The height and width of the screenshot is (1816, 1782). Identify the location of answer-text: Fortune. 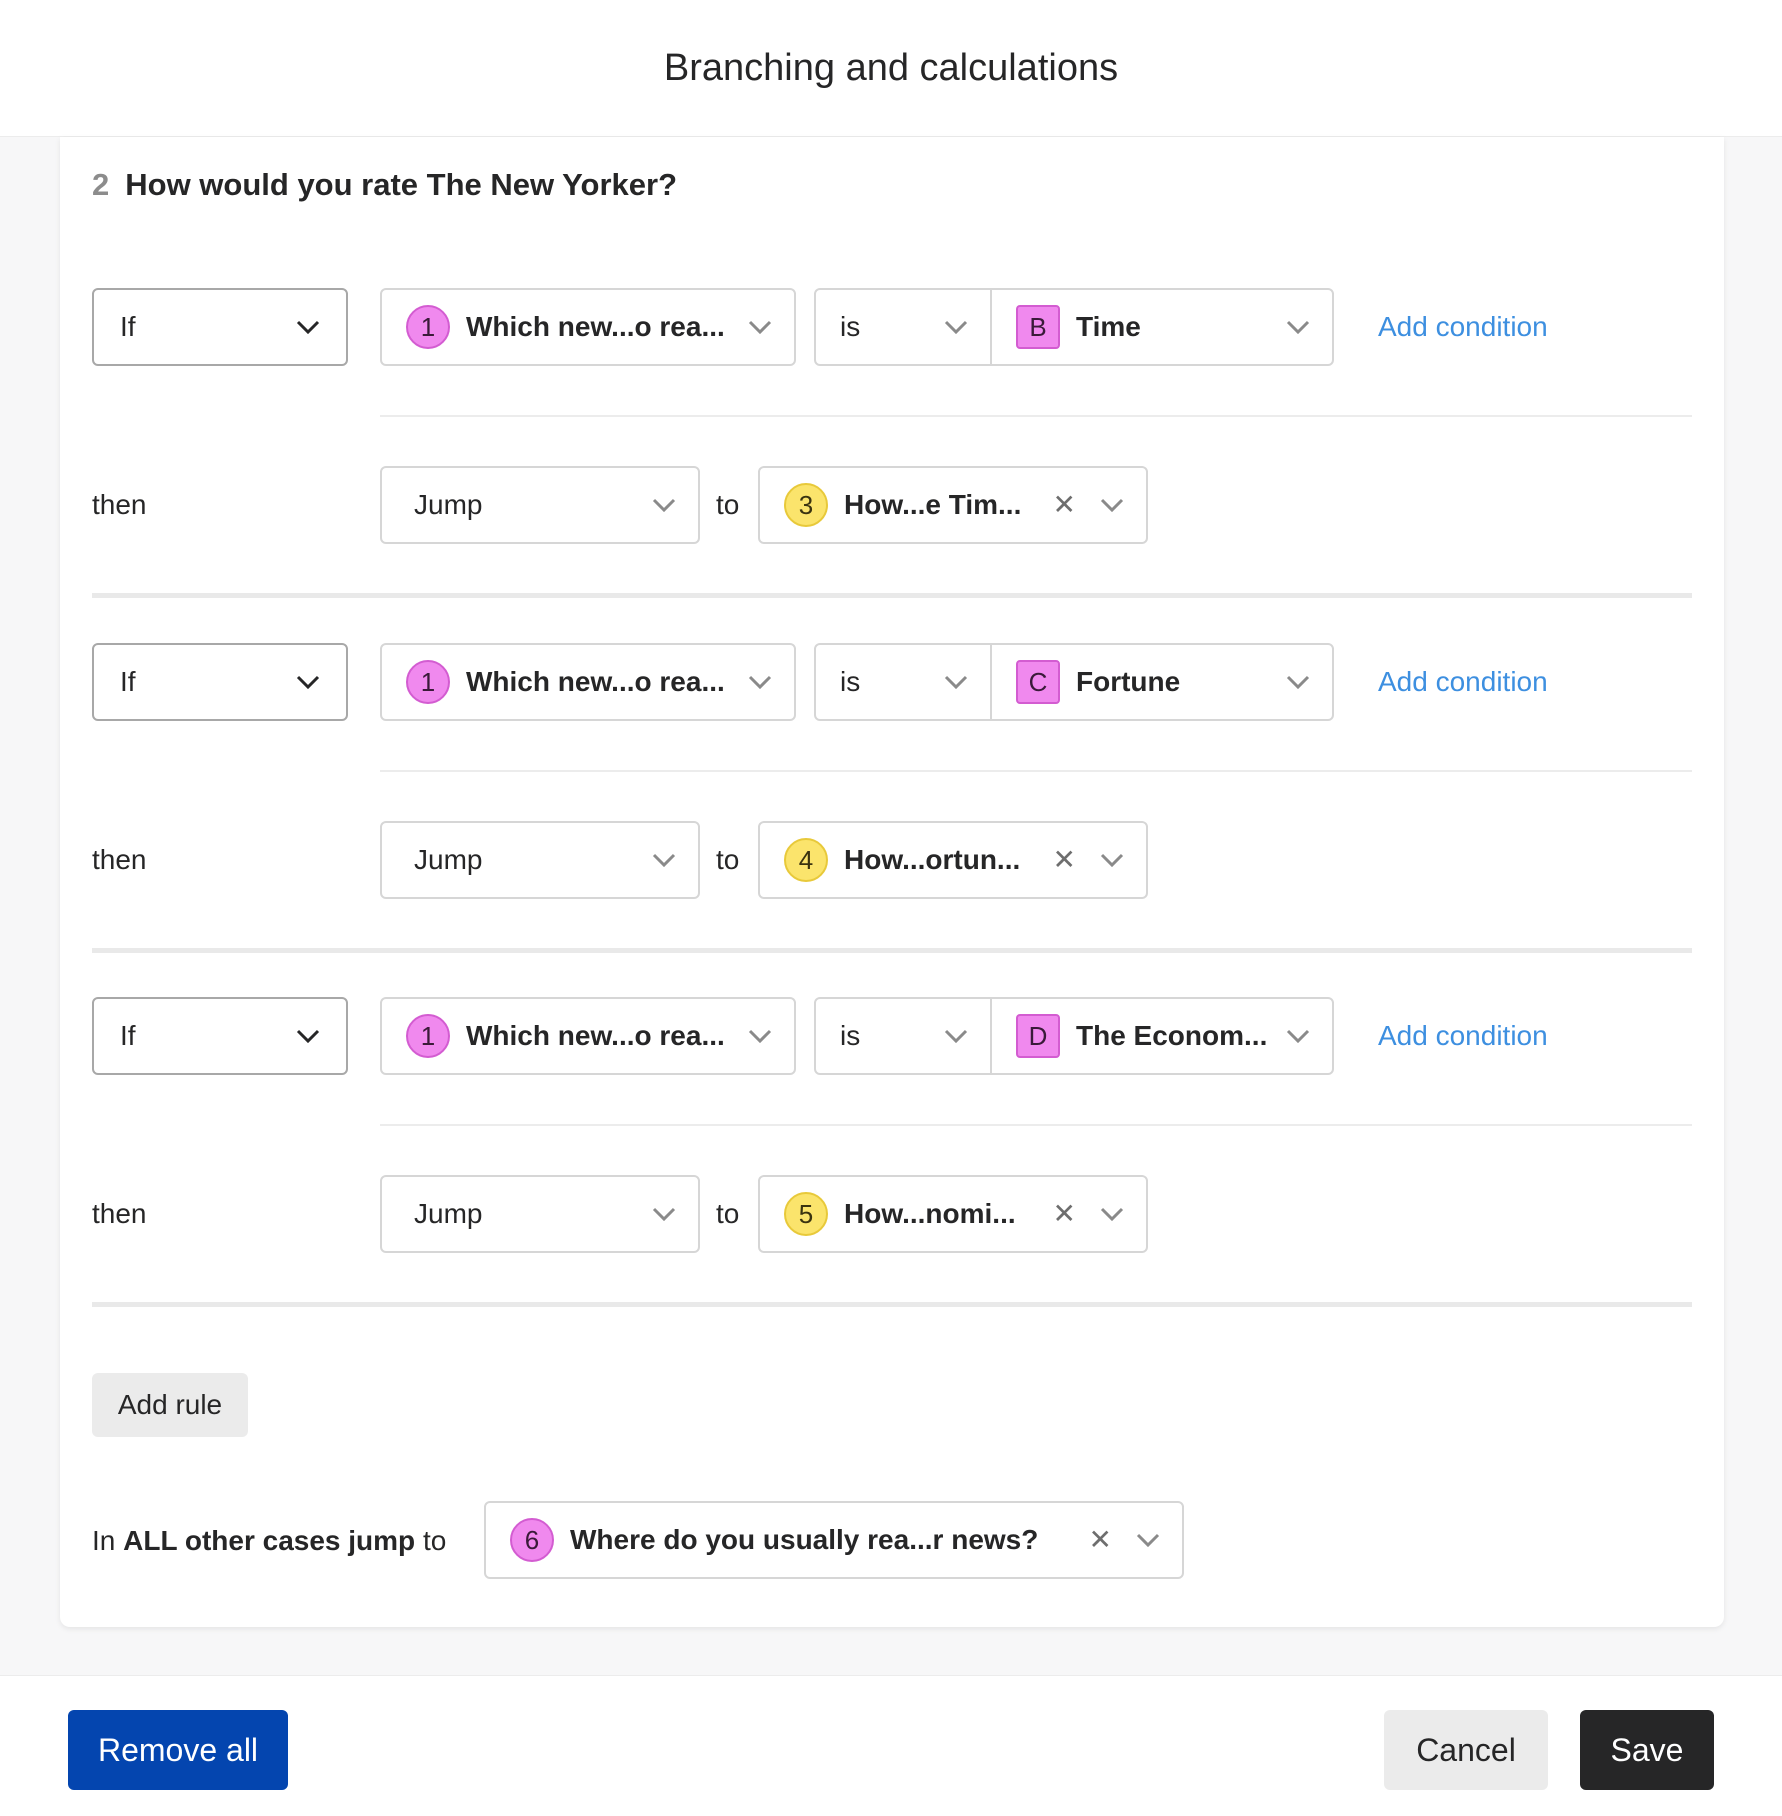
(1128, 681).